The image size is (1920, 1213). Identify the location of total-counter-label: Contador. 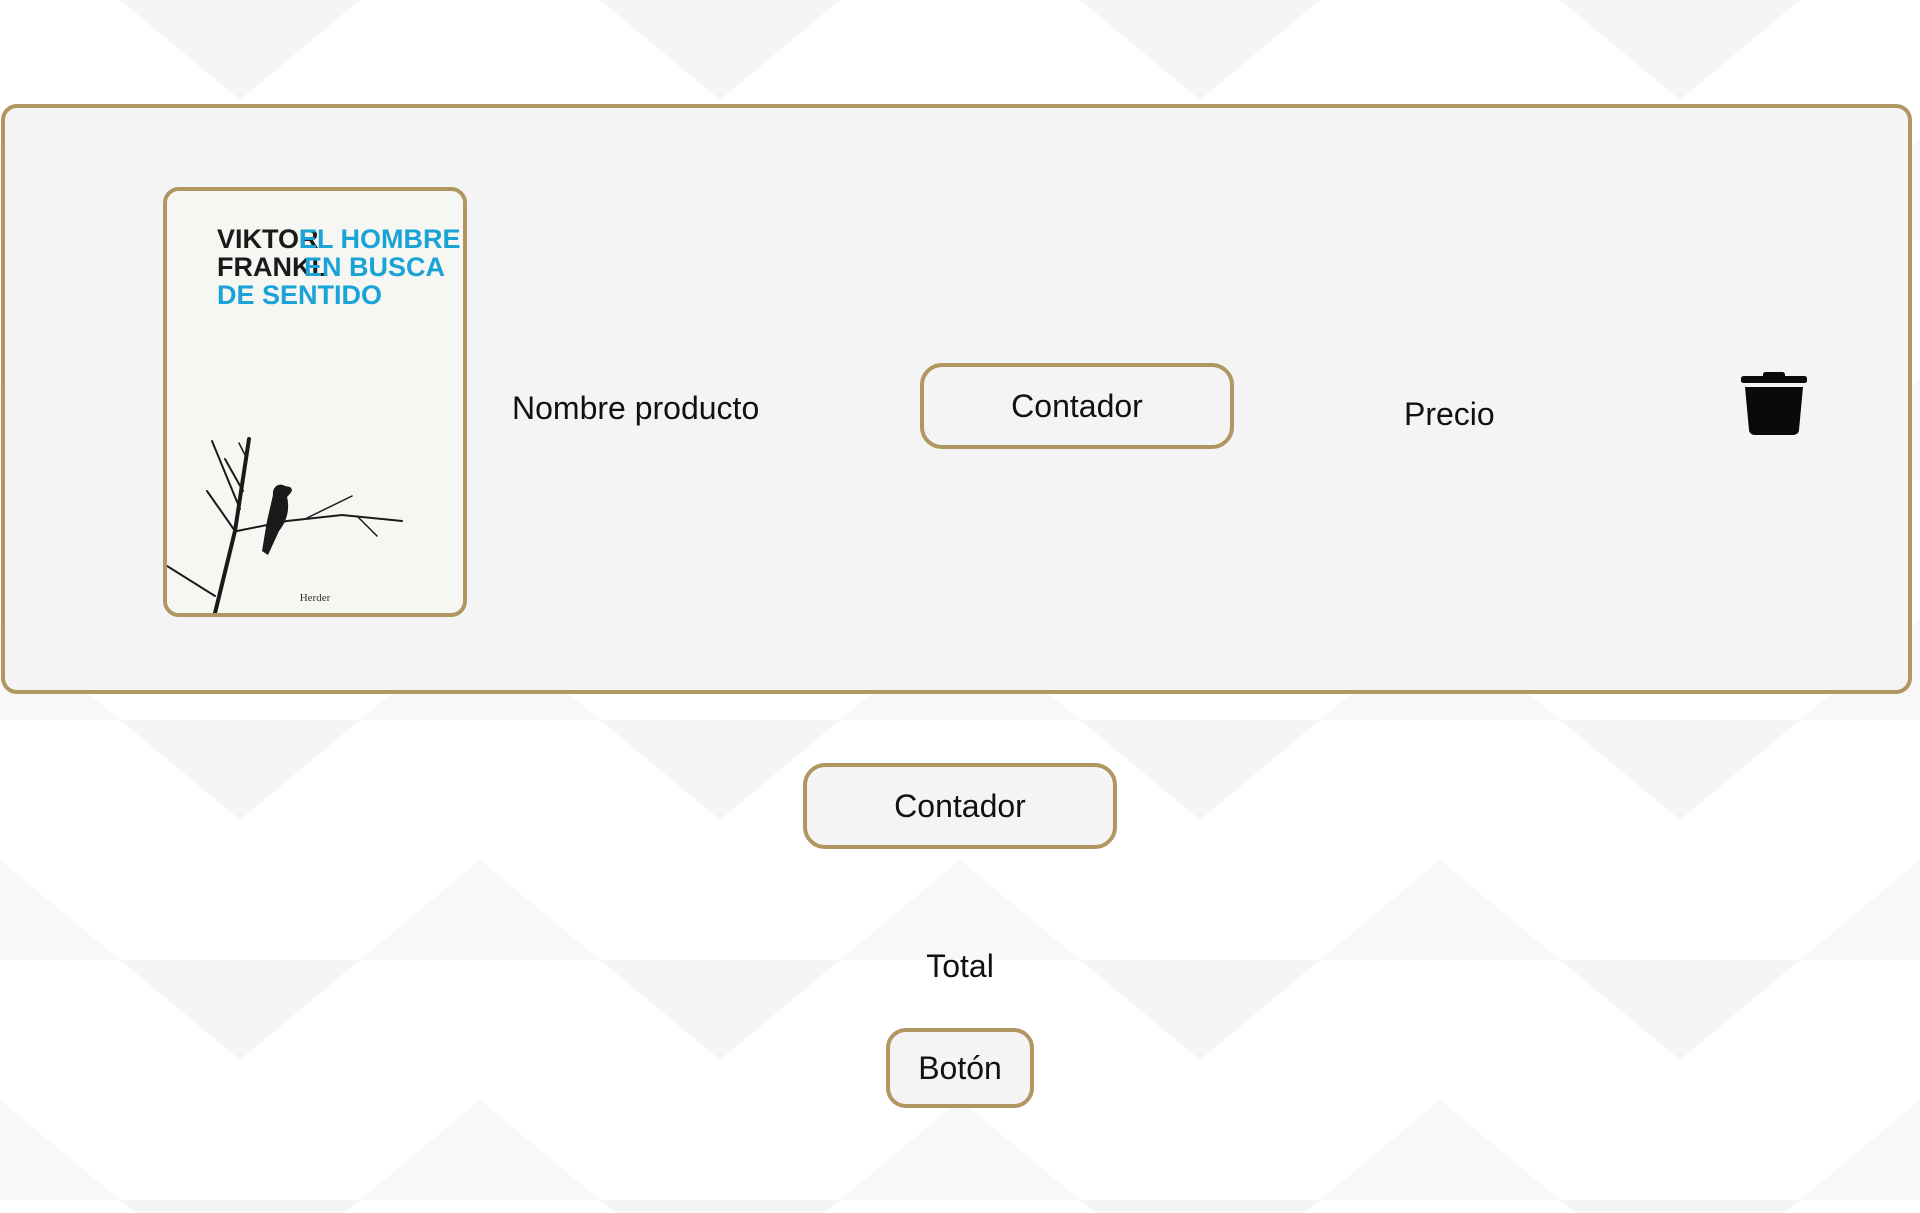
(960, 805).